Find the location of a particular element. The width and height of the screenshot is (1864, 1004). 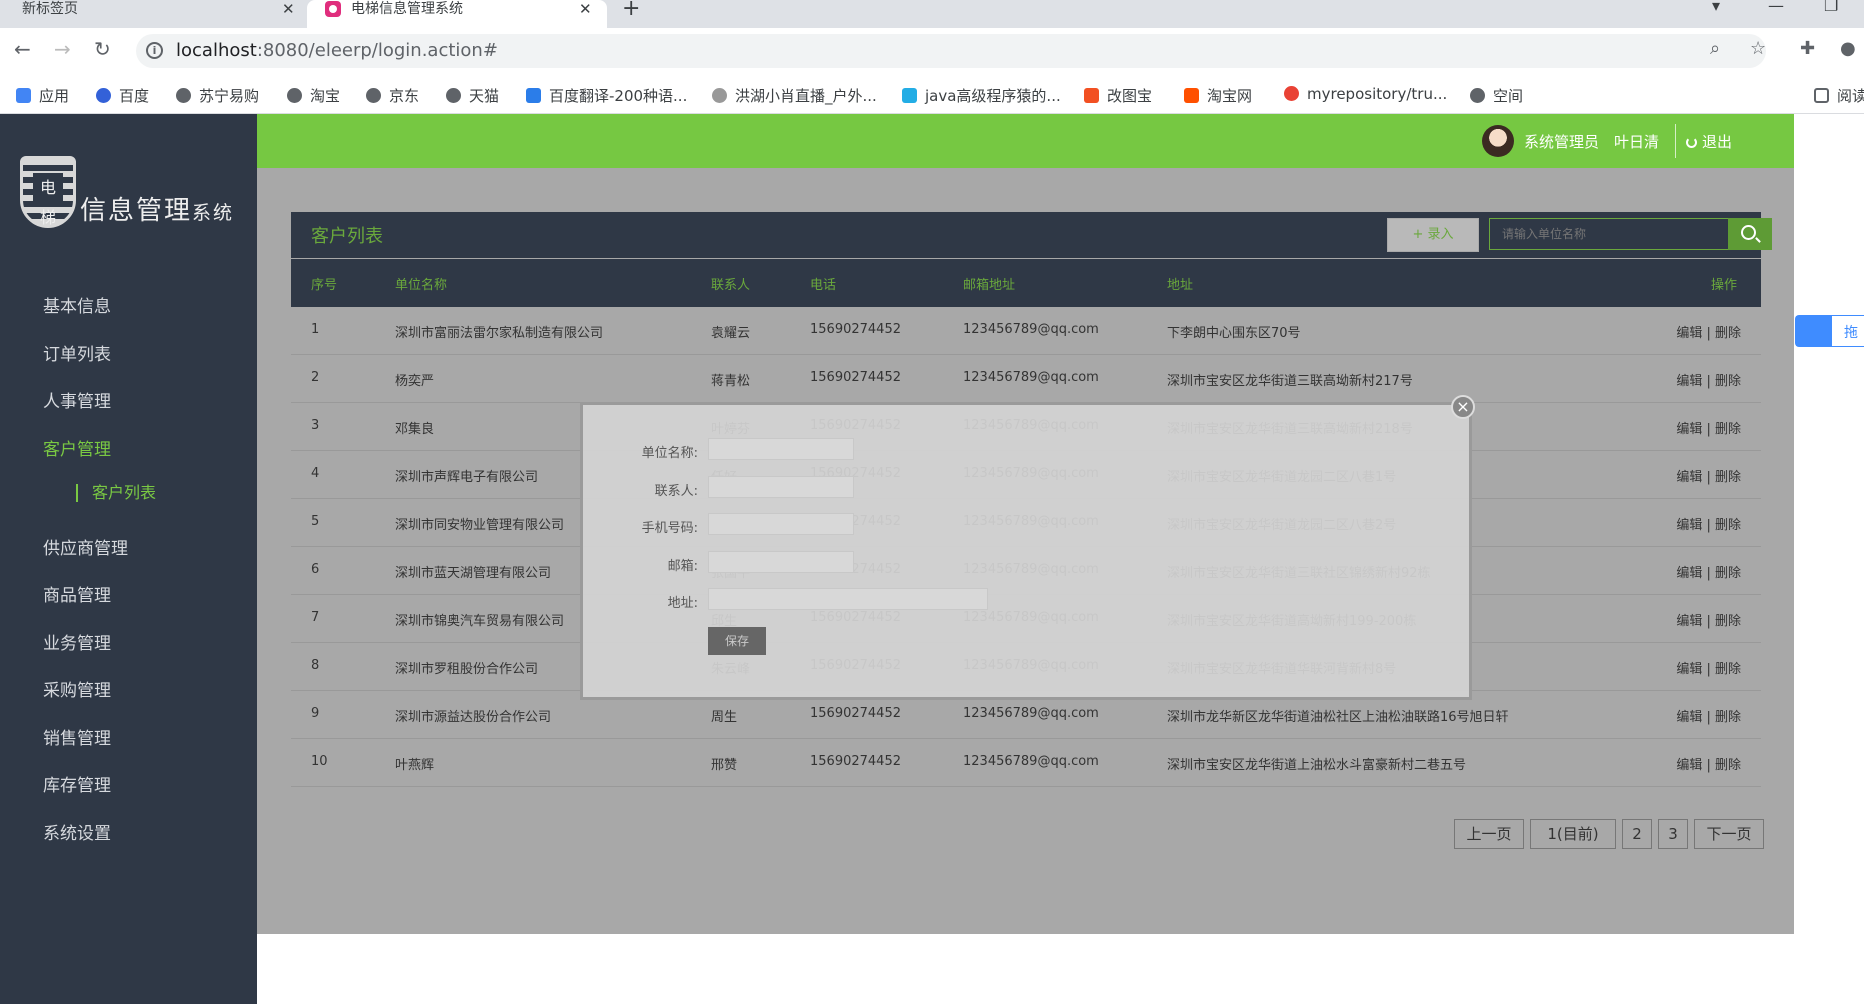

bookmark-suning: 苏宁易购 is located at coordinates (217, 95).